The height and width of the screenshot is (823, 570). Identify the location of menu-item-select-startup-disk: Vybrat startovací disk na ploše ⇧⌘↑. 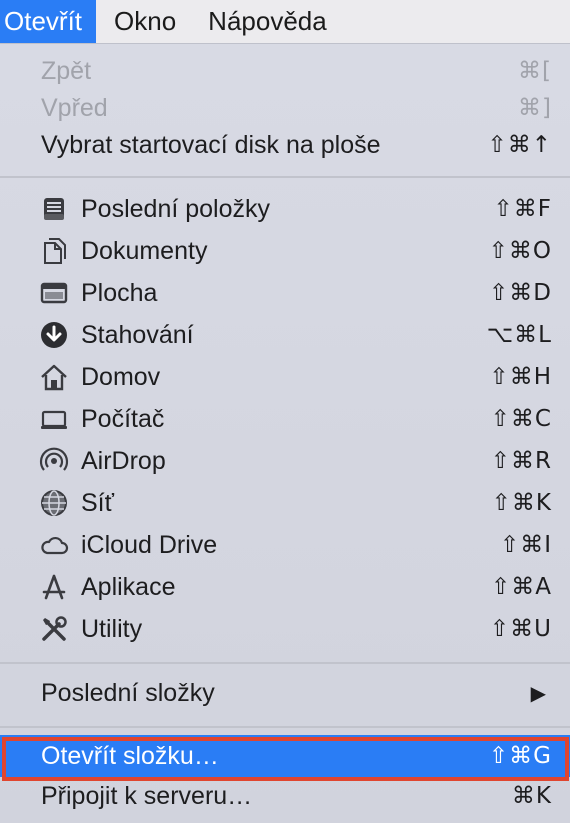
(285, 145).